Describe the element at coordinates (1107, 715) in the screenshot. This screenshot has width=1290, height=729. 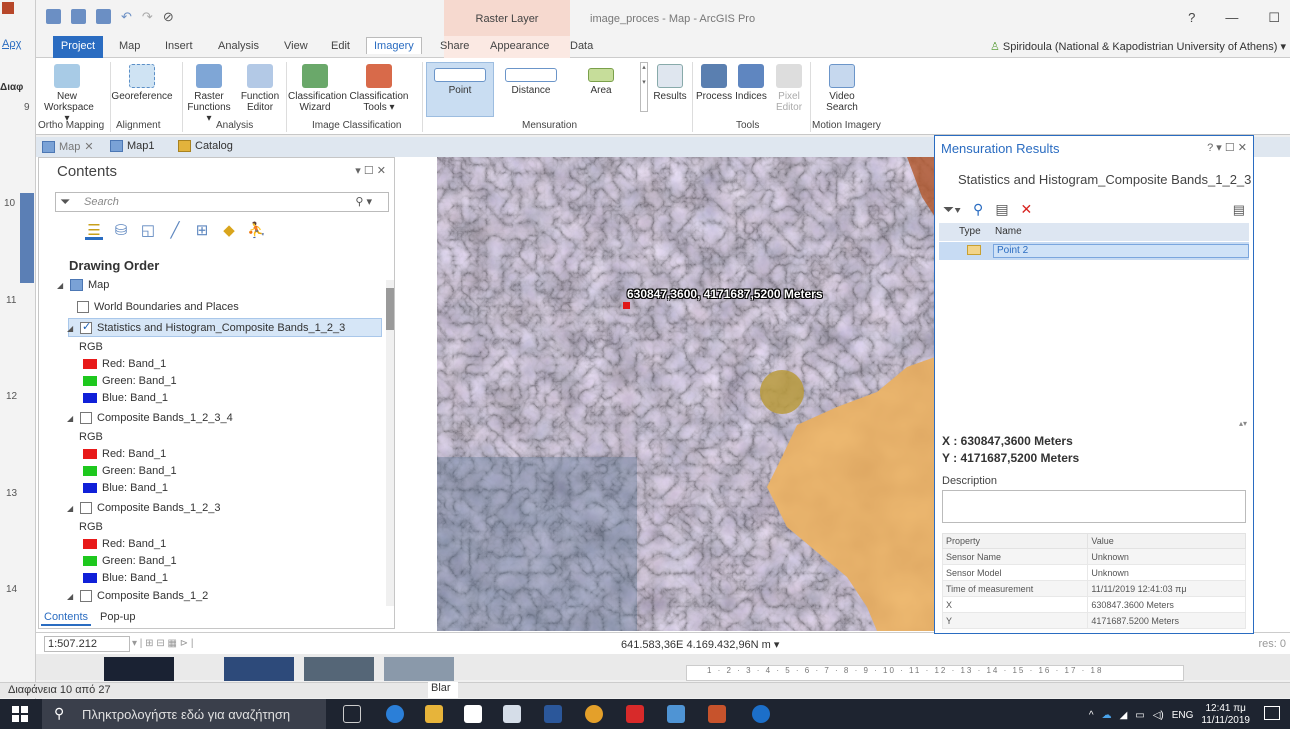
I see `onedrive-icon: ☁` at that location.